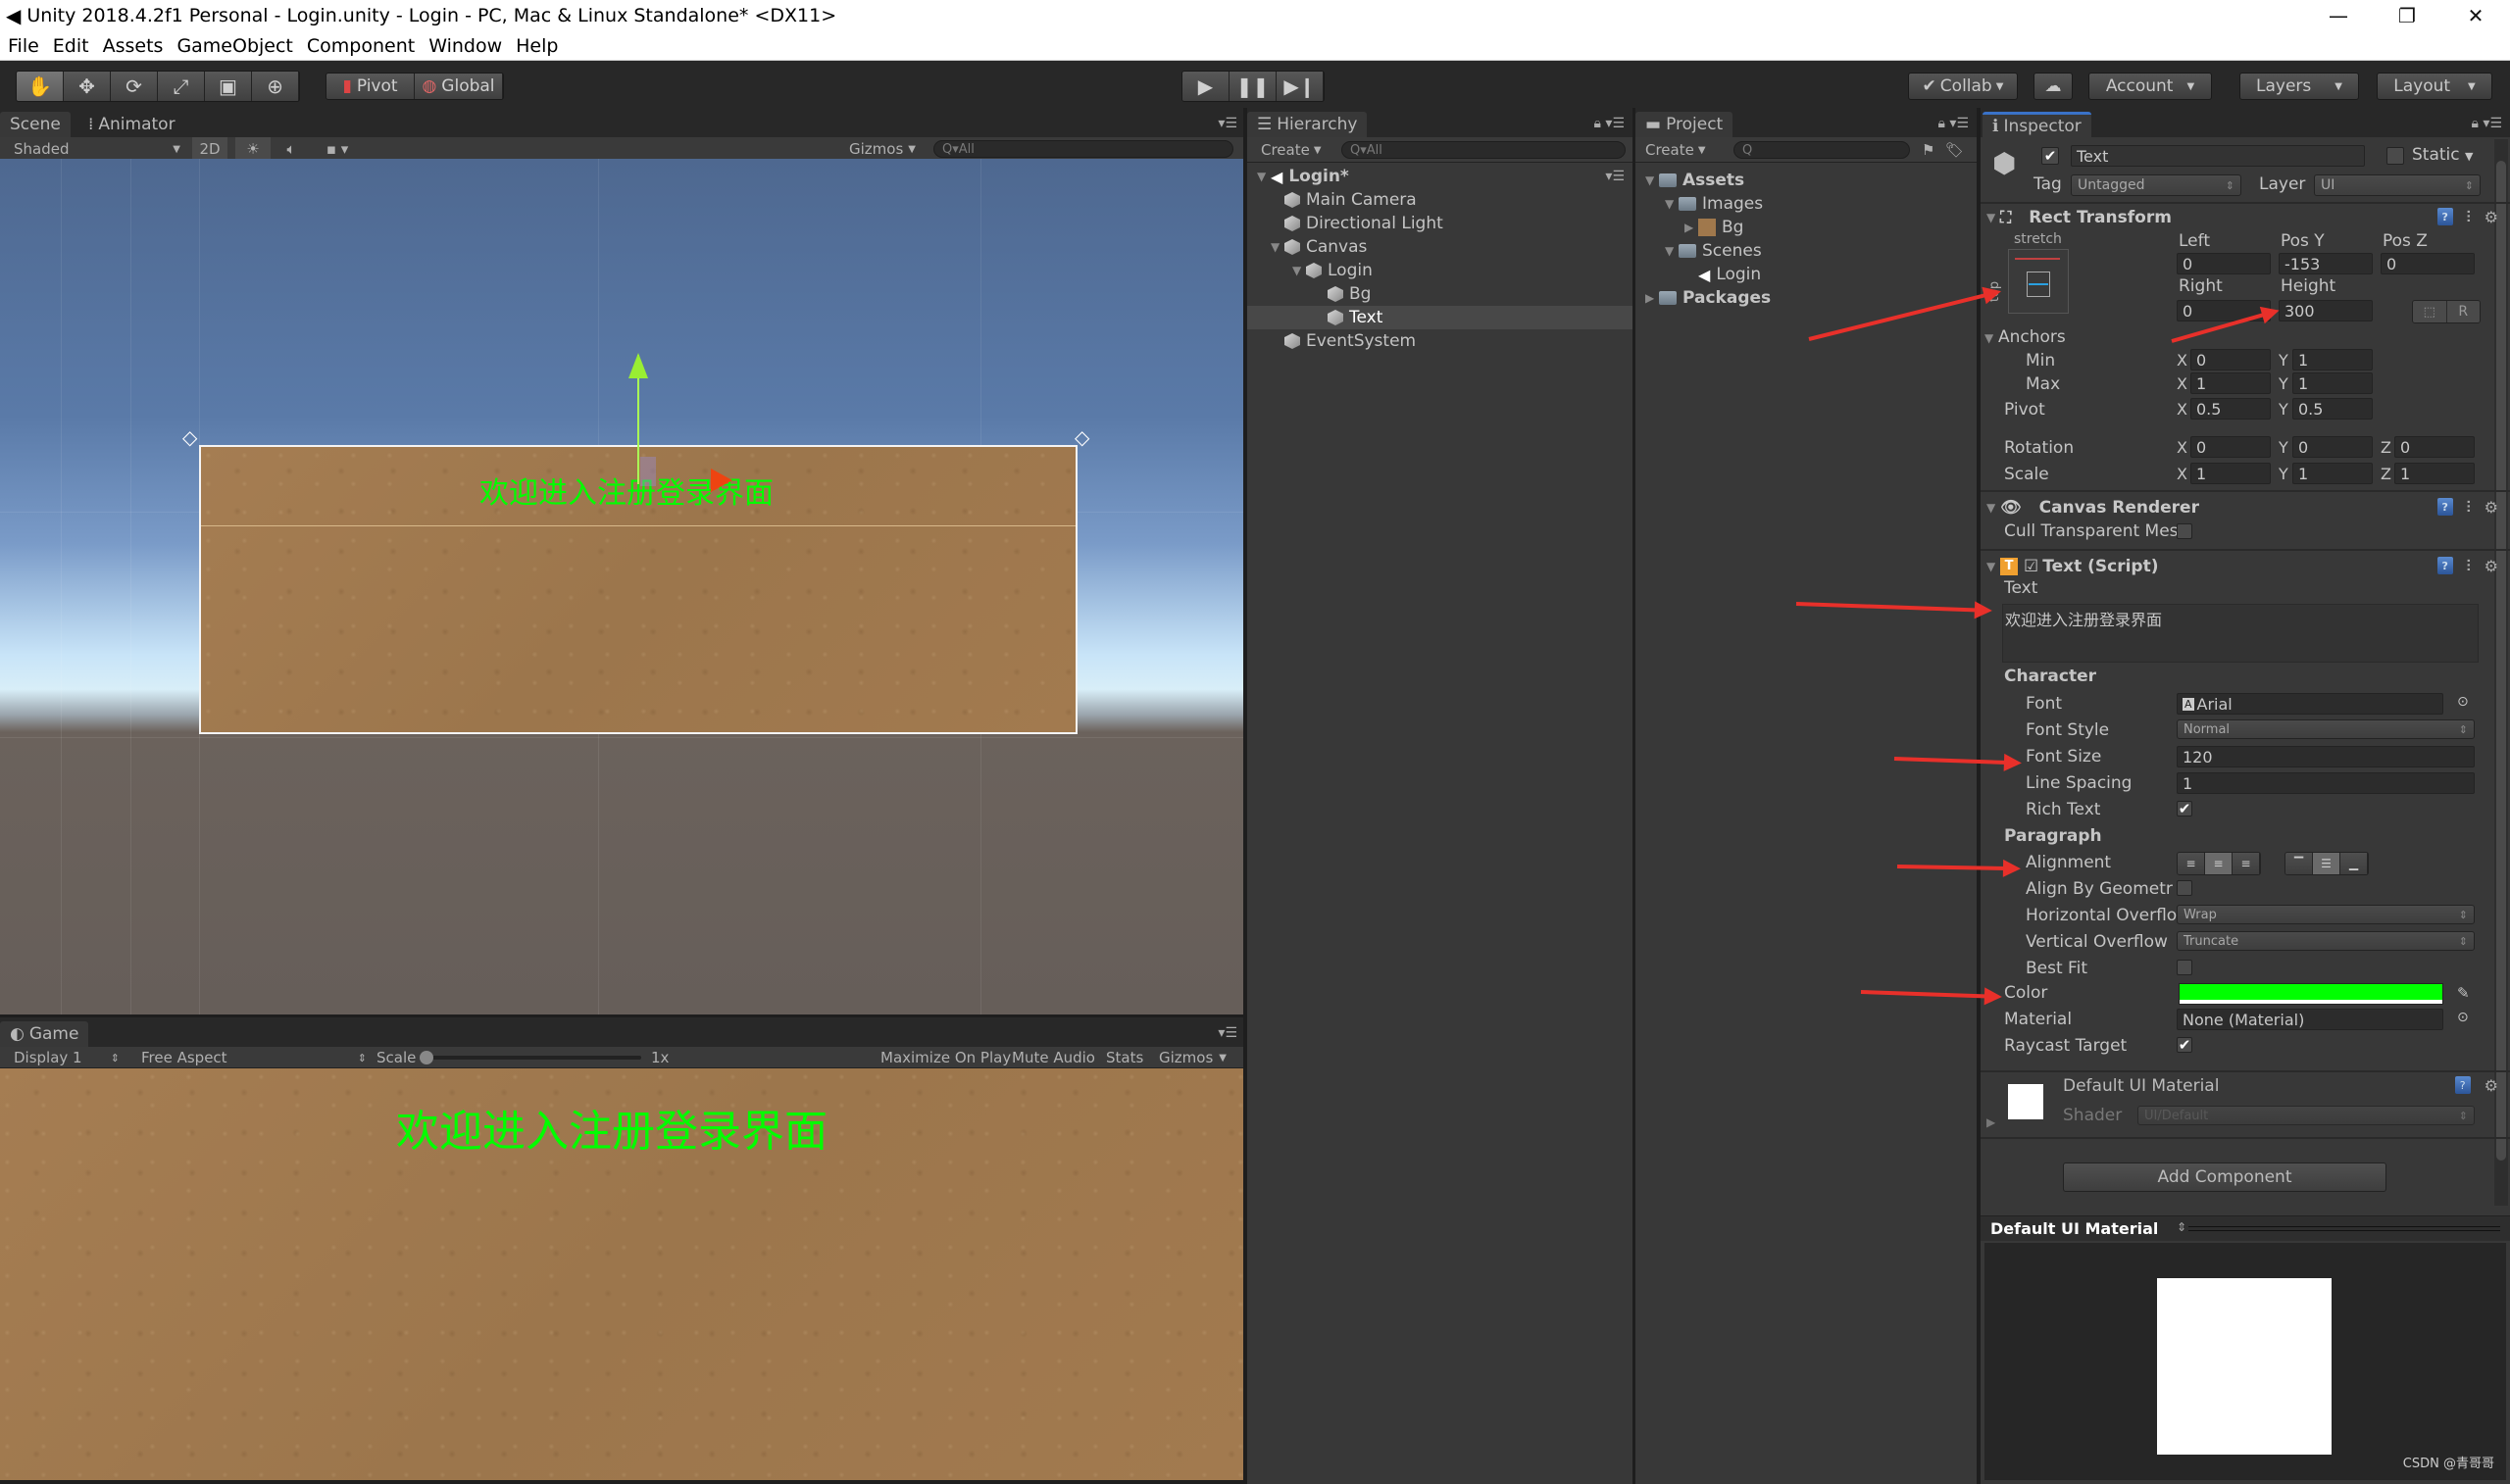  What do you see at coordinates (2463, 993) in the screenshot?
I see `eyedropper-icon: ✎` at bounding box center [2463, 993].